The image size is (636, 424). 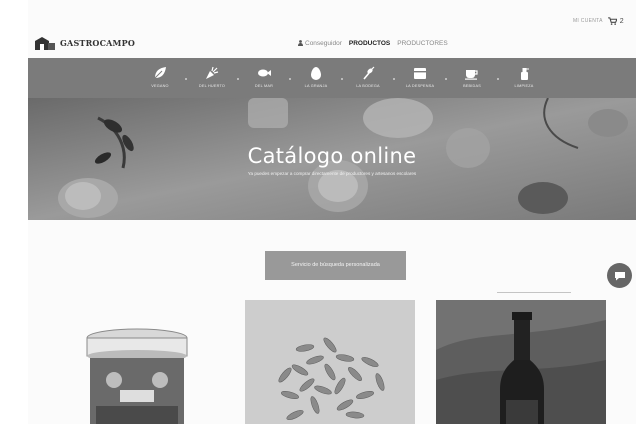 What do you see at coordinates (323, 43) in the screenshot?
I see `nav-conseguidor-label: Conseguidor` at bounding box center [323, 43].